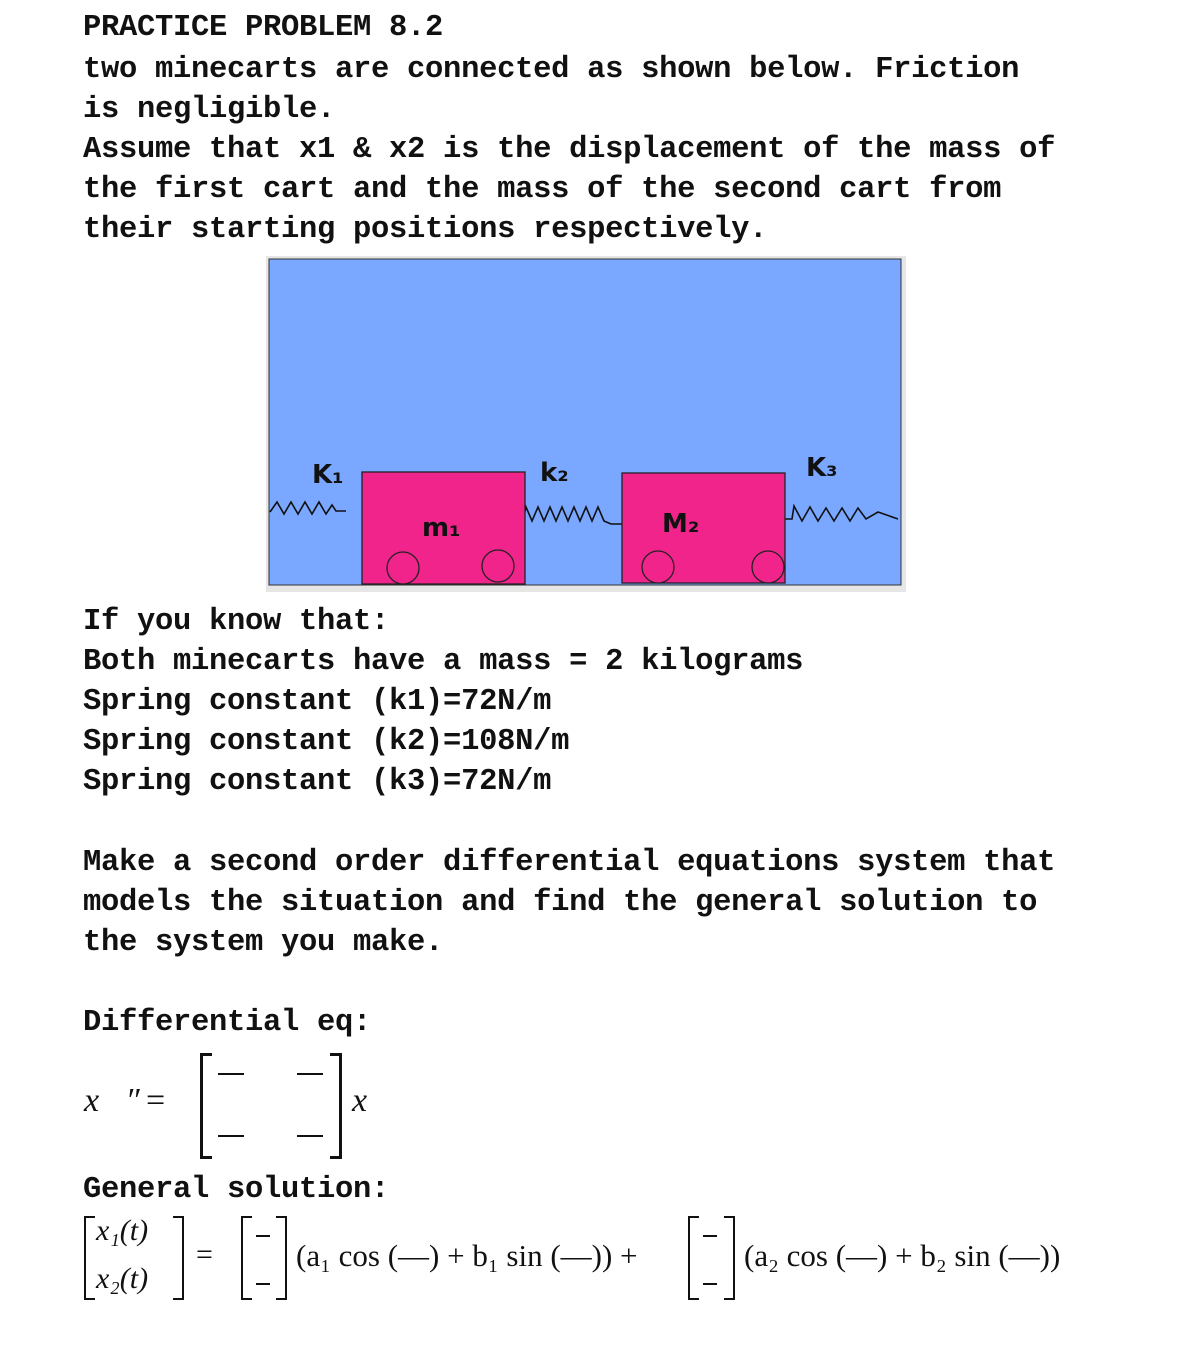  Describe the element at coordinates (263, 28) in the screenshot. I see `problem-title: PRACTICE PROBLEM 8.2` at that location.